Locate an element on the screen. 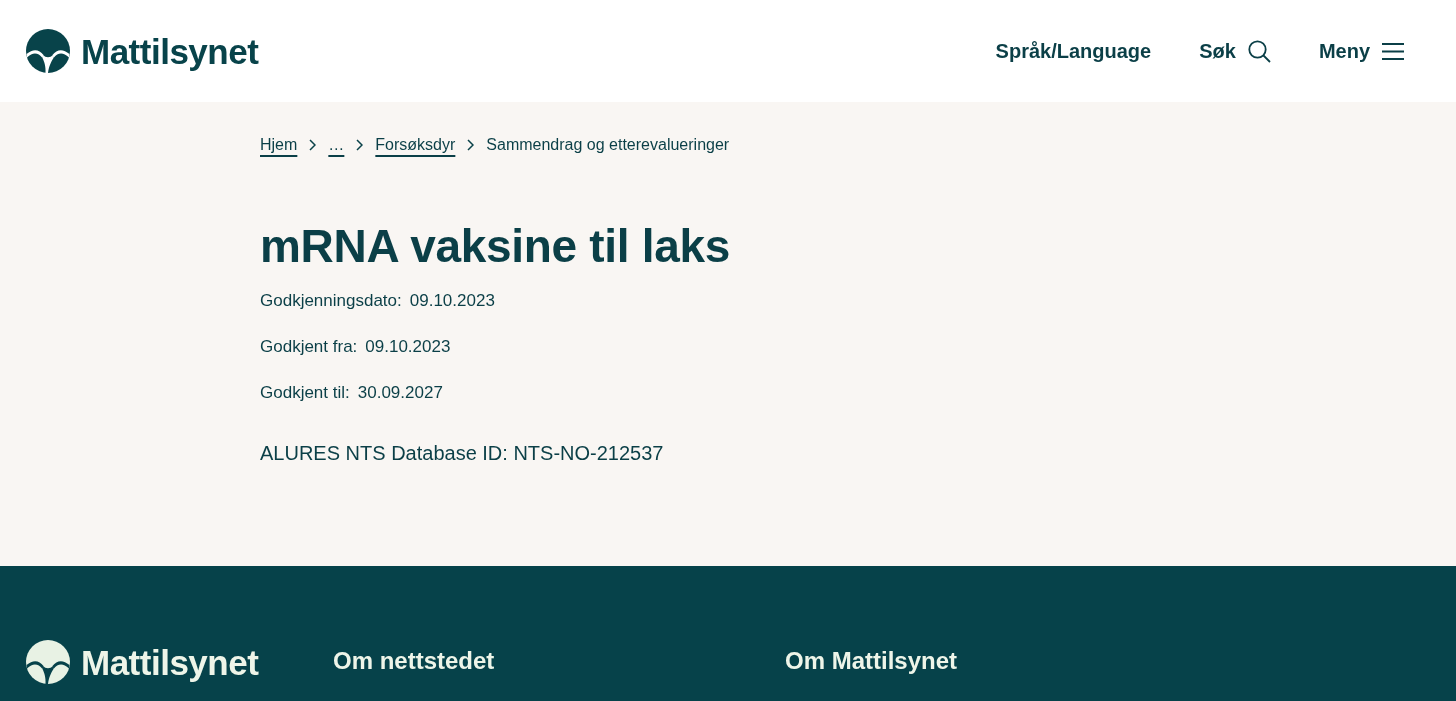 This screenshot has width=1456, height=701. breadcrumb-link: Forsøksdyr is located at coordinates (415, 145).